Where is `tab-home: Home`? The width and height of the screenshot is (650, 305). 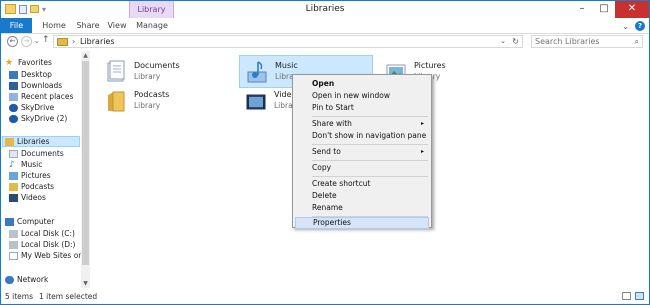
tab-home: Home is located at coordinates (54, 25).